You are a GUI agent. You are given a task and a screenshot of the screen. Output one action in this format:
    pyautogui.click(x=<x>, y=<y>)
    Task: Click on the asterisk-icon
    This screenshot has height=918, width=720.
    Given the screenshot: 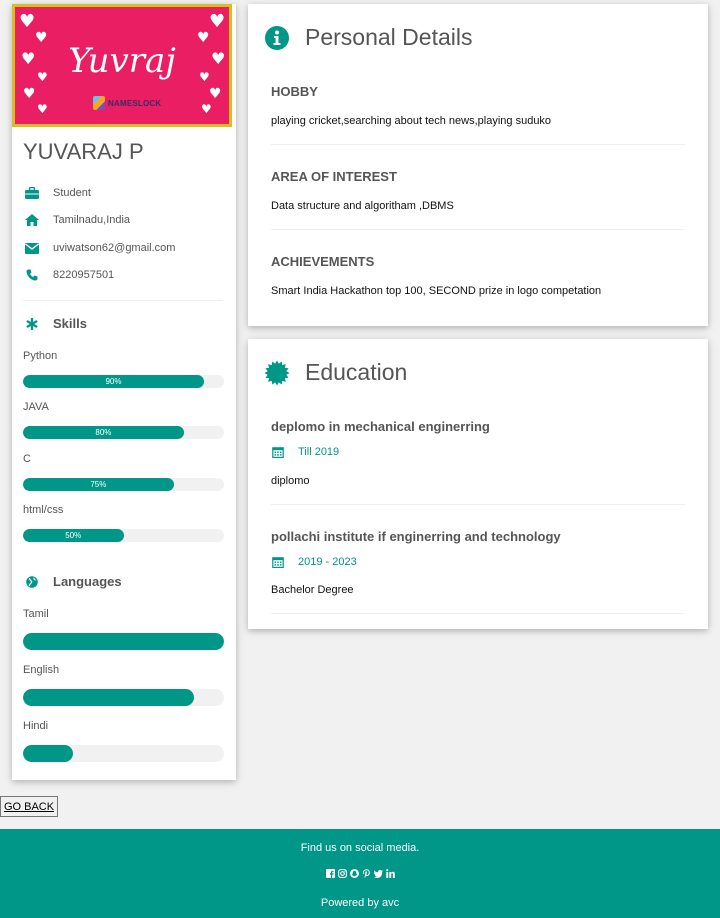 What is the action you would take?
    pyautogui.click(x=32, y=324)
    